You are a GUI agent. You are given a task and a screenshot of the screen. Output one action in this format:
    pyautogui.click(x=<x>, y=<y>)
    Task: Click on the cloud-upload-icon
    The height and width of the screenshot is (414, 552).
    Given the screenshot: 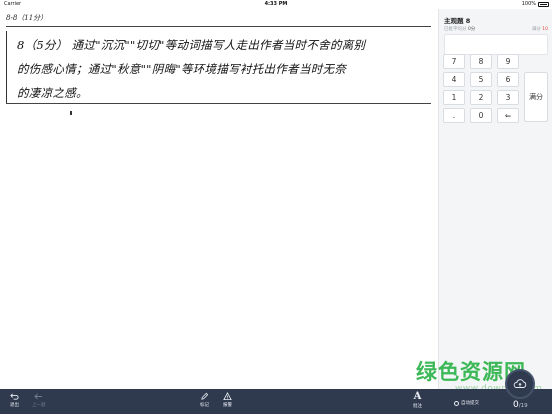 What is the action you would take?
    pyautogui.click(x=520, y=383)
    